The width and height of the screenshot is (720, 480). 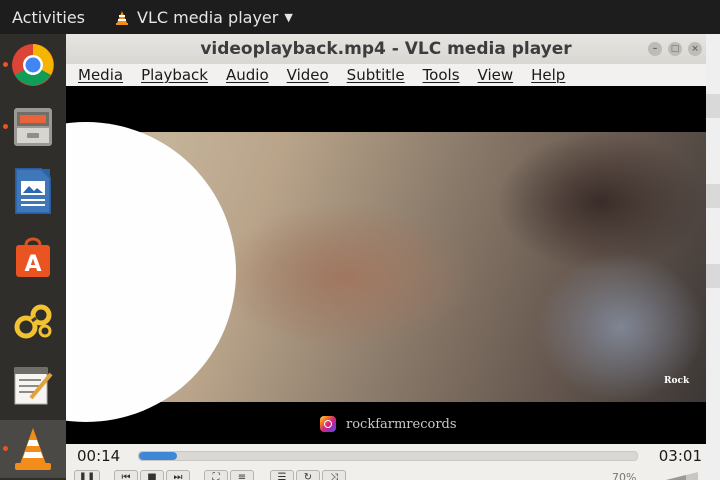 I want to click on volume-level: 70%, so click(x=624, y=475).